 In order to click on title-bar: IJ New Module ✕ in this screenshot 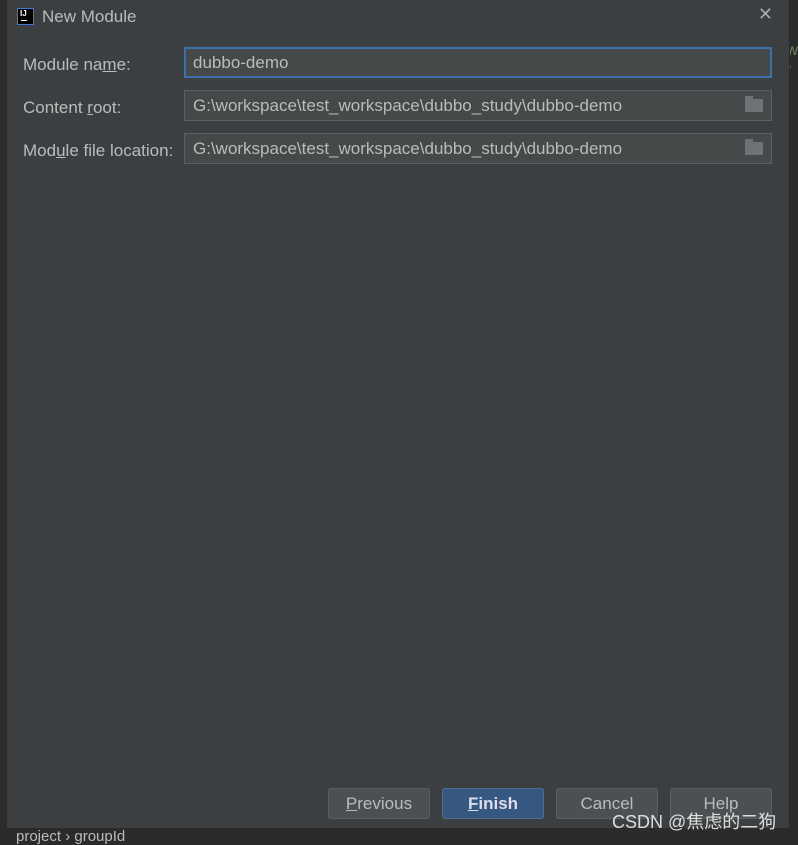, I will do `click(398, 17)`.